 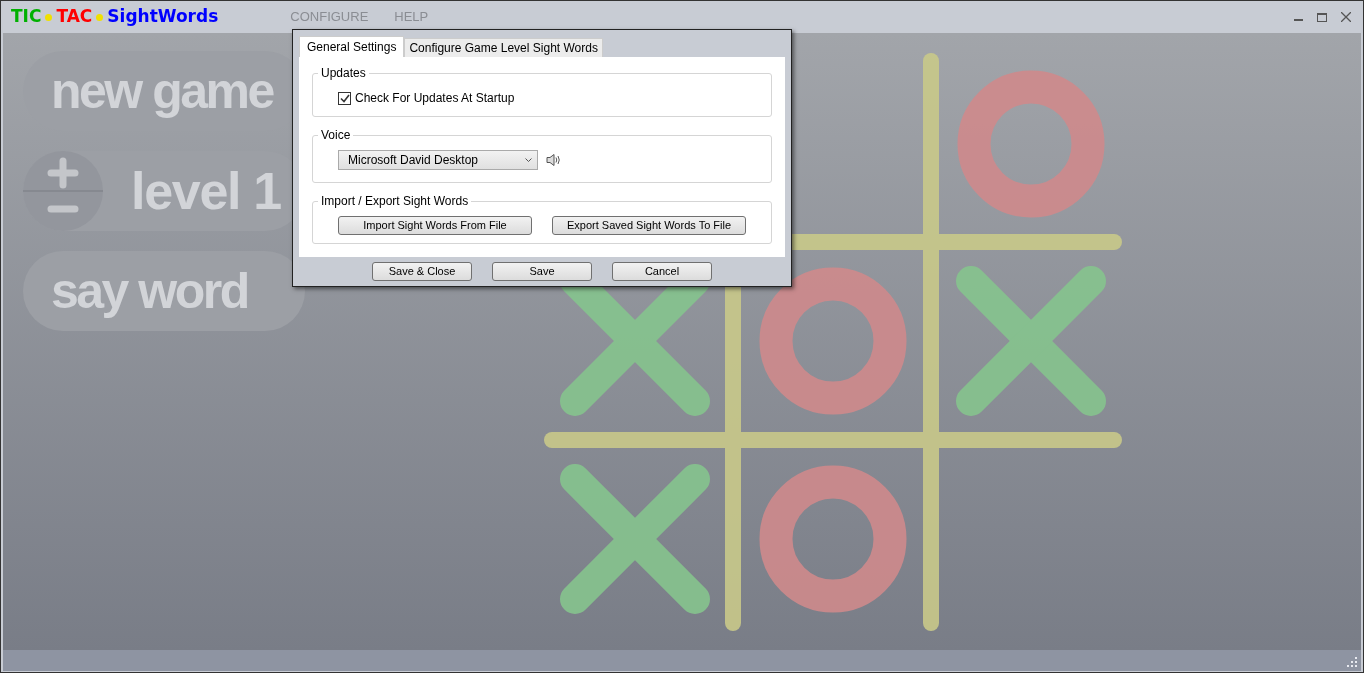 I want to click on logo-text: SightWords, so click(x=163, y=17).